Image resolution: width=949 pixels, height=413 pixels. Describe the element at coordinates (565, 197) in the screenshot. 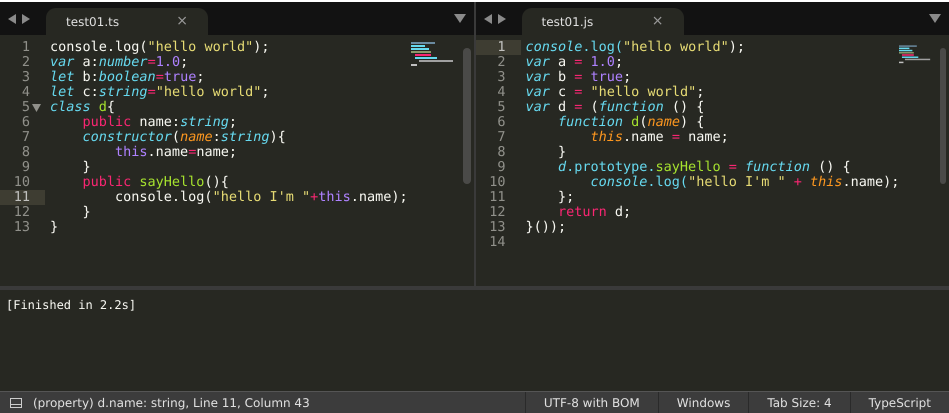

I see `code-line: };` at that location.